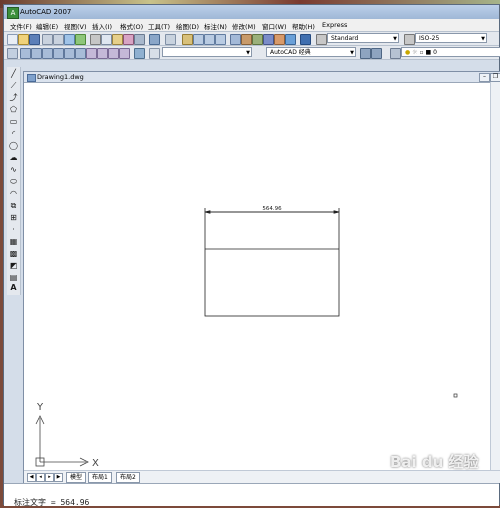 Image resolution: width=500 pixels, height=508 pixels. What do you see at coordinates (268, 39) in the screenshot?
I see `sheet-set-icon` at bounding box center [268, 39].